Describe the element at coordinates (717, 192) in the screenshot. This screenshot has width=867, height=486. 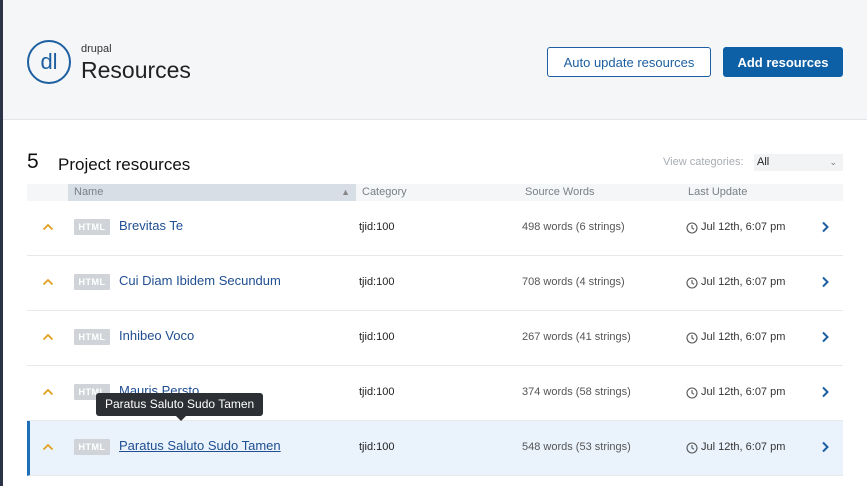
I see `column-header-last-update: Last Update` at that location.